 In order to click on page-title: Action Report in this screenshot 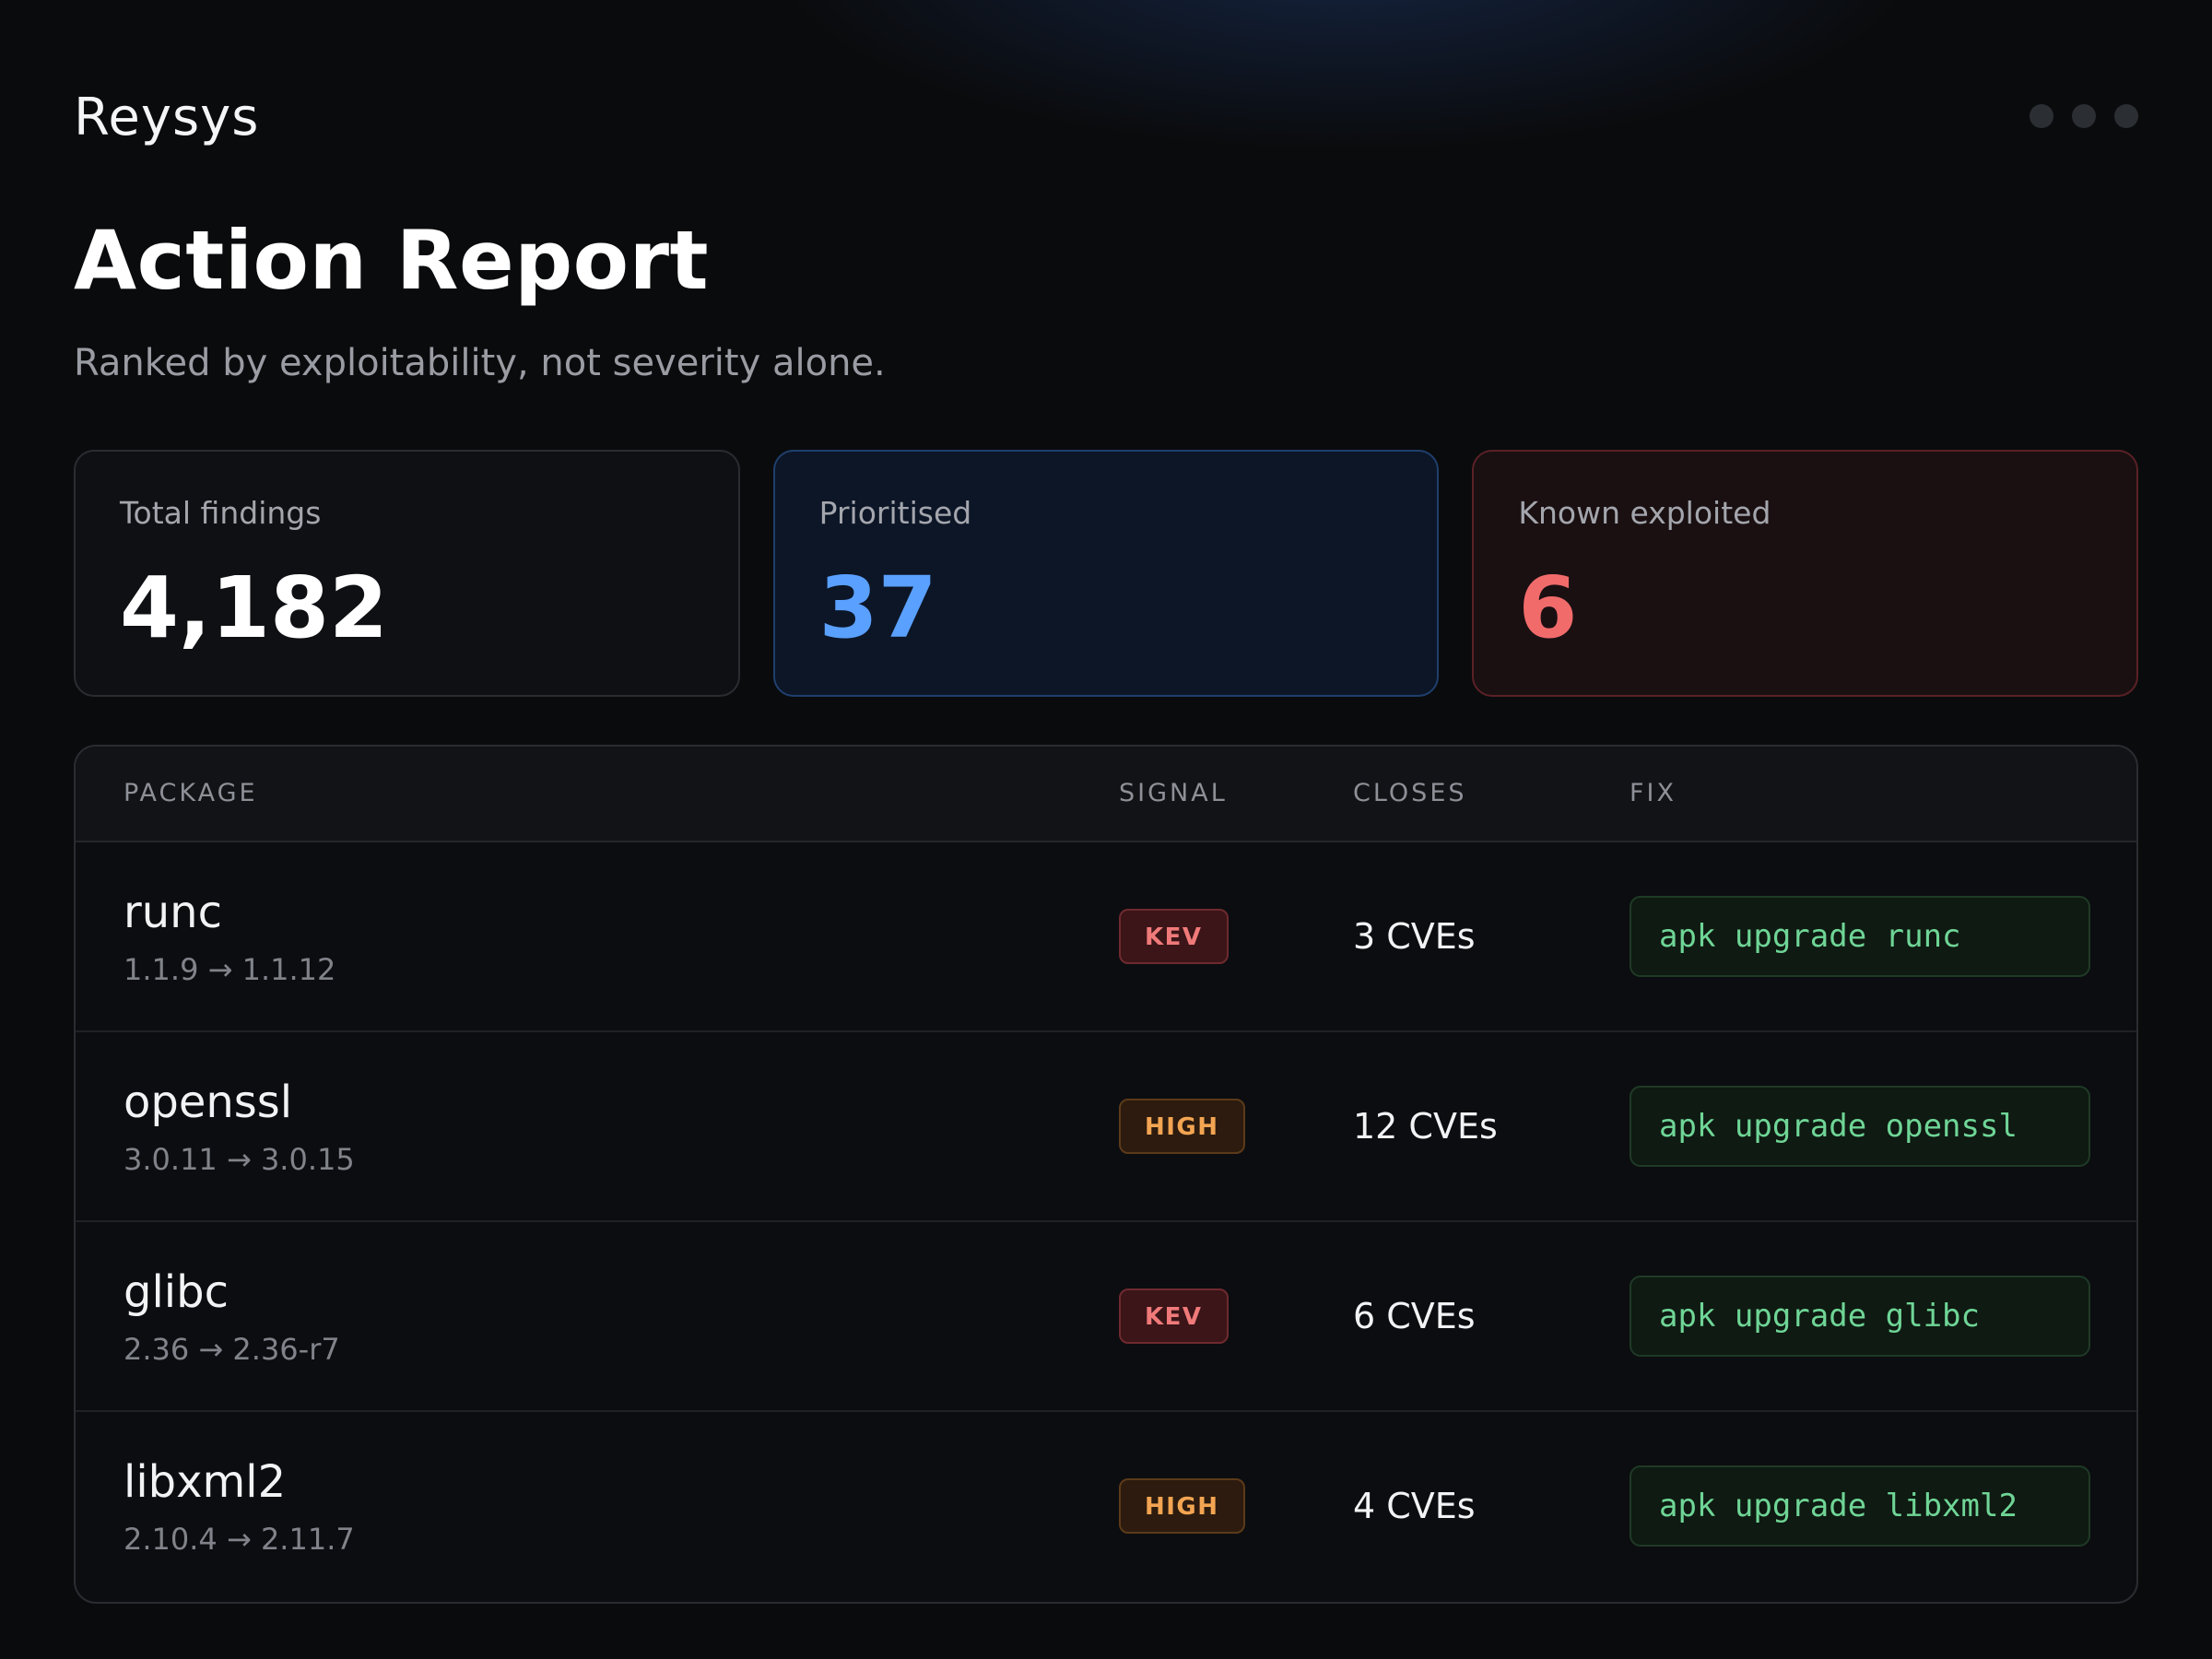, I will do `click(392, 260)`.